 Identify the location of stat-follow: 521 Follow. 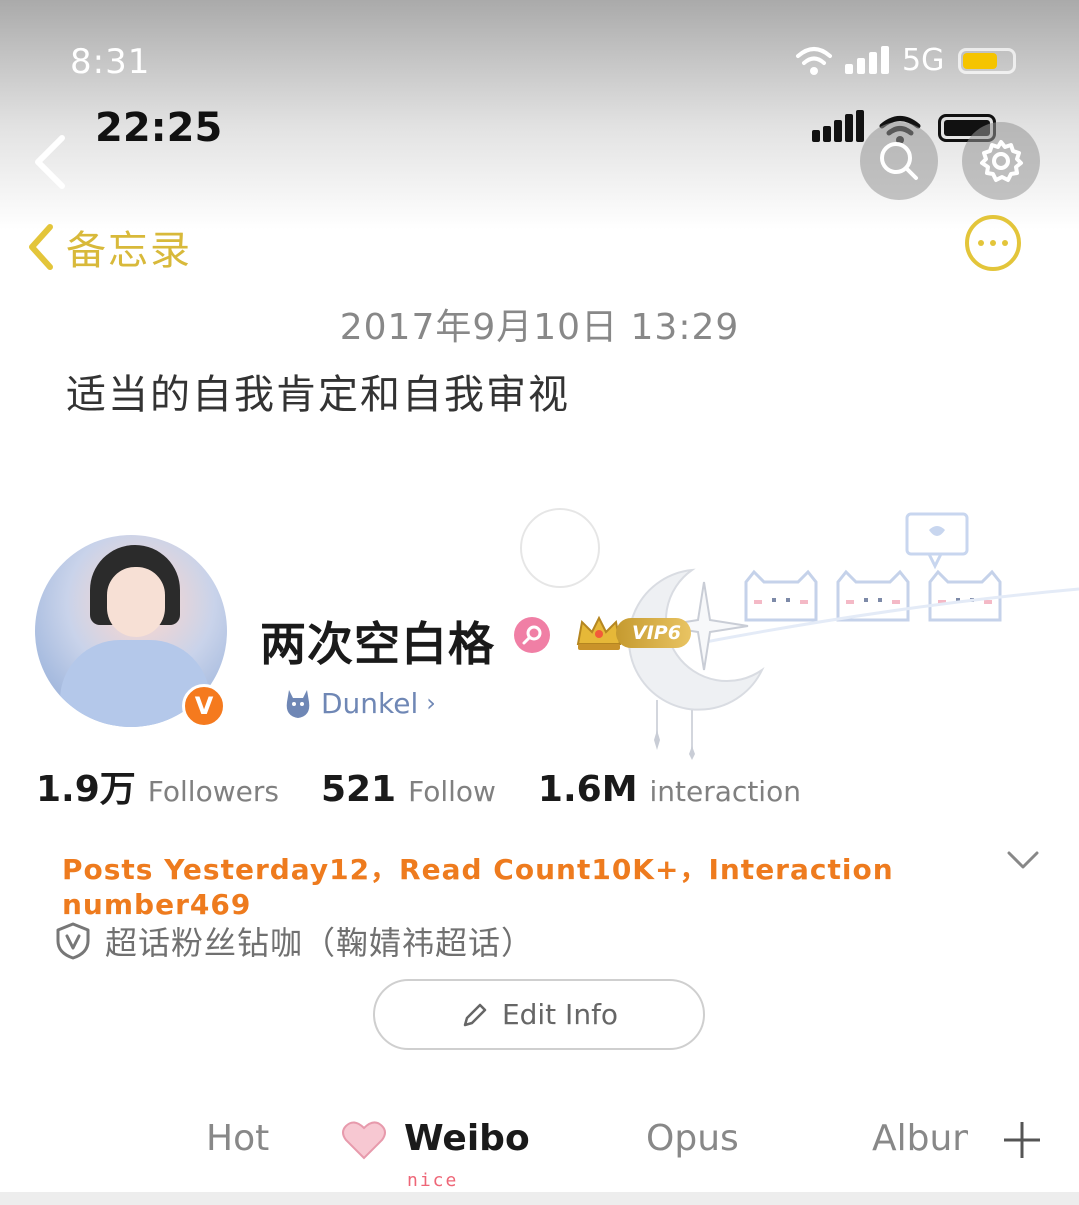
(408, 789).